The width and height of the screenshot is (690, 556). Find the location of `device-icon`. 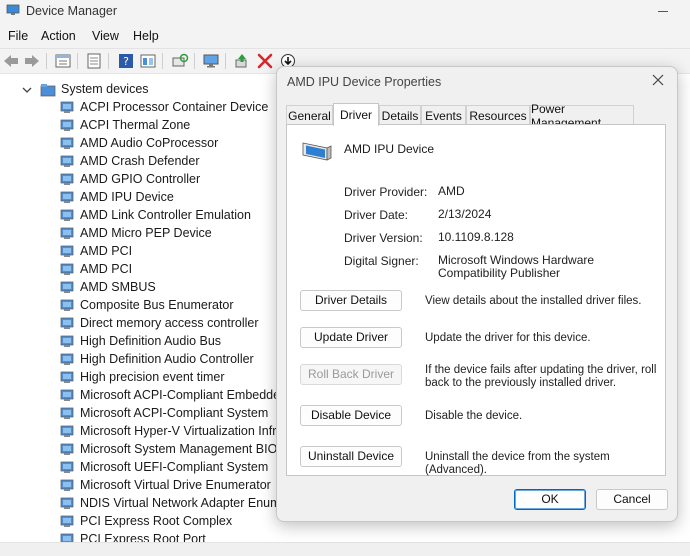

device-icon is located at coordinates (317, 151).